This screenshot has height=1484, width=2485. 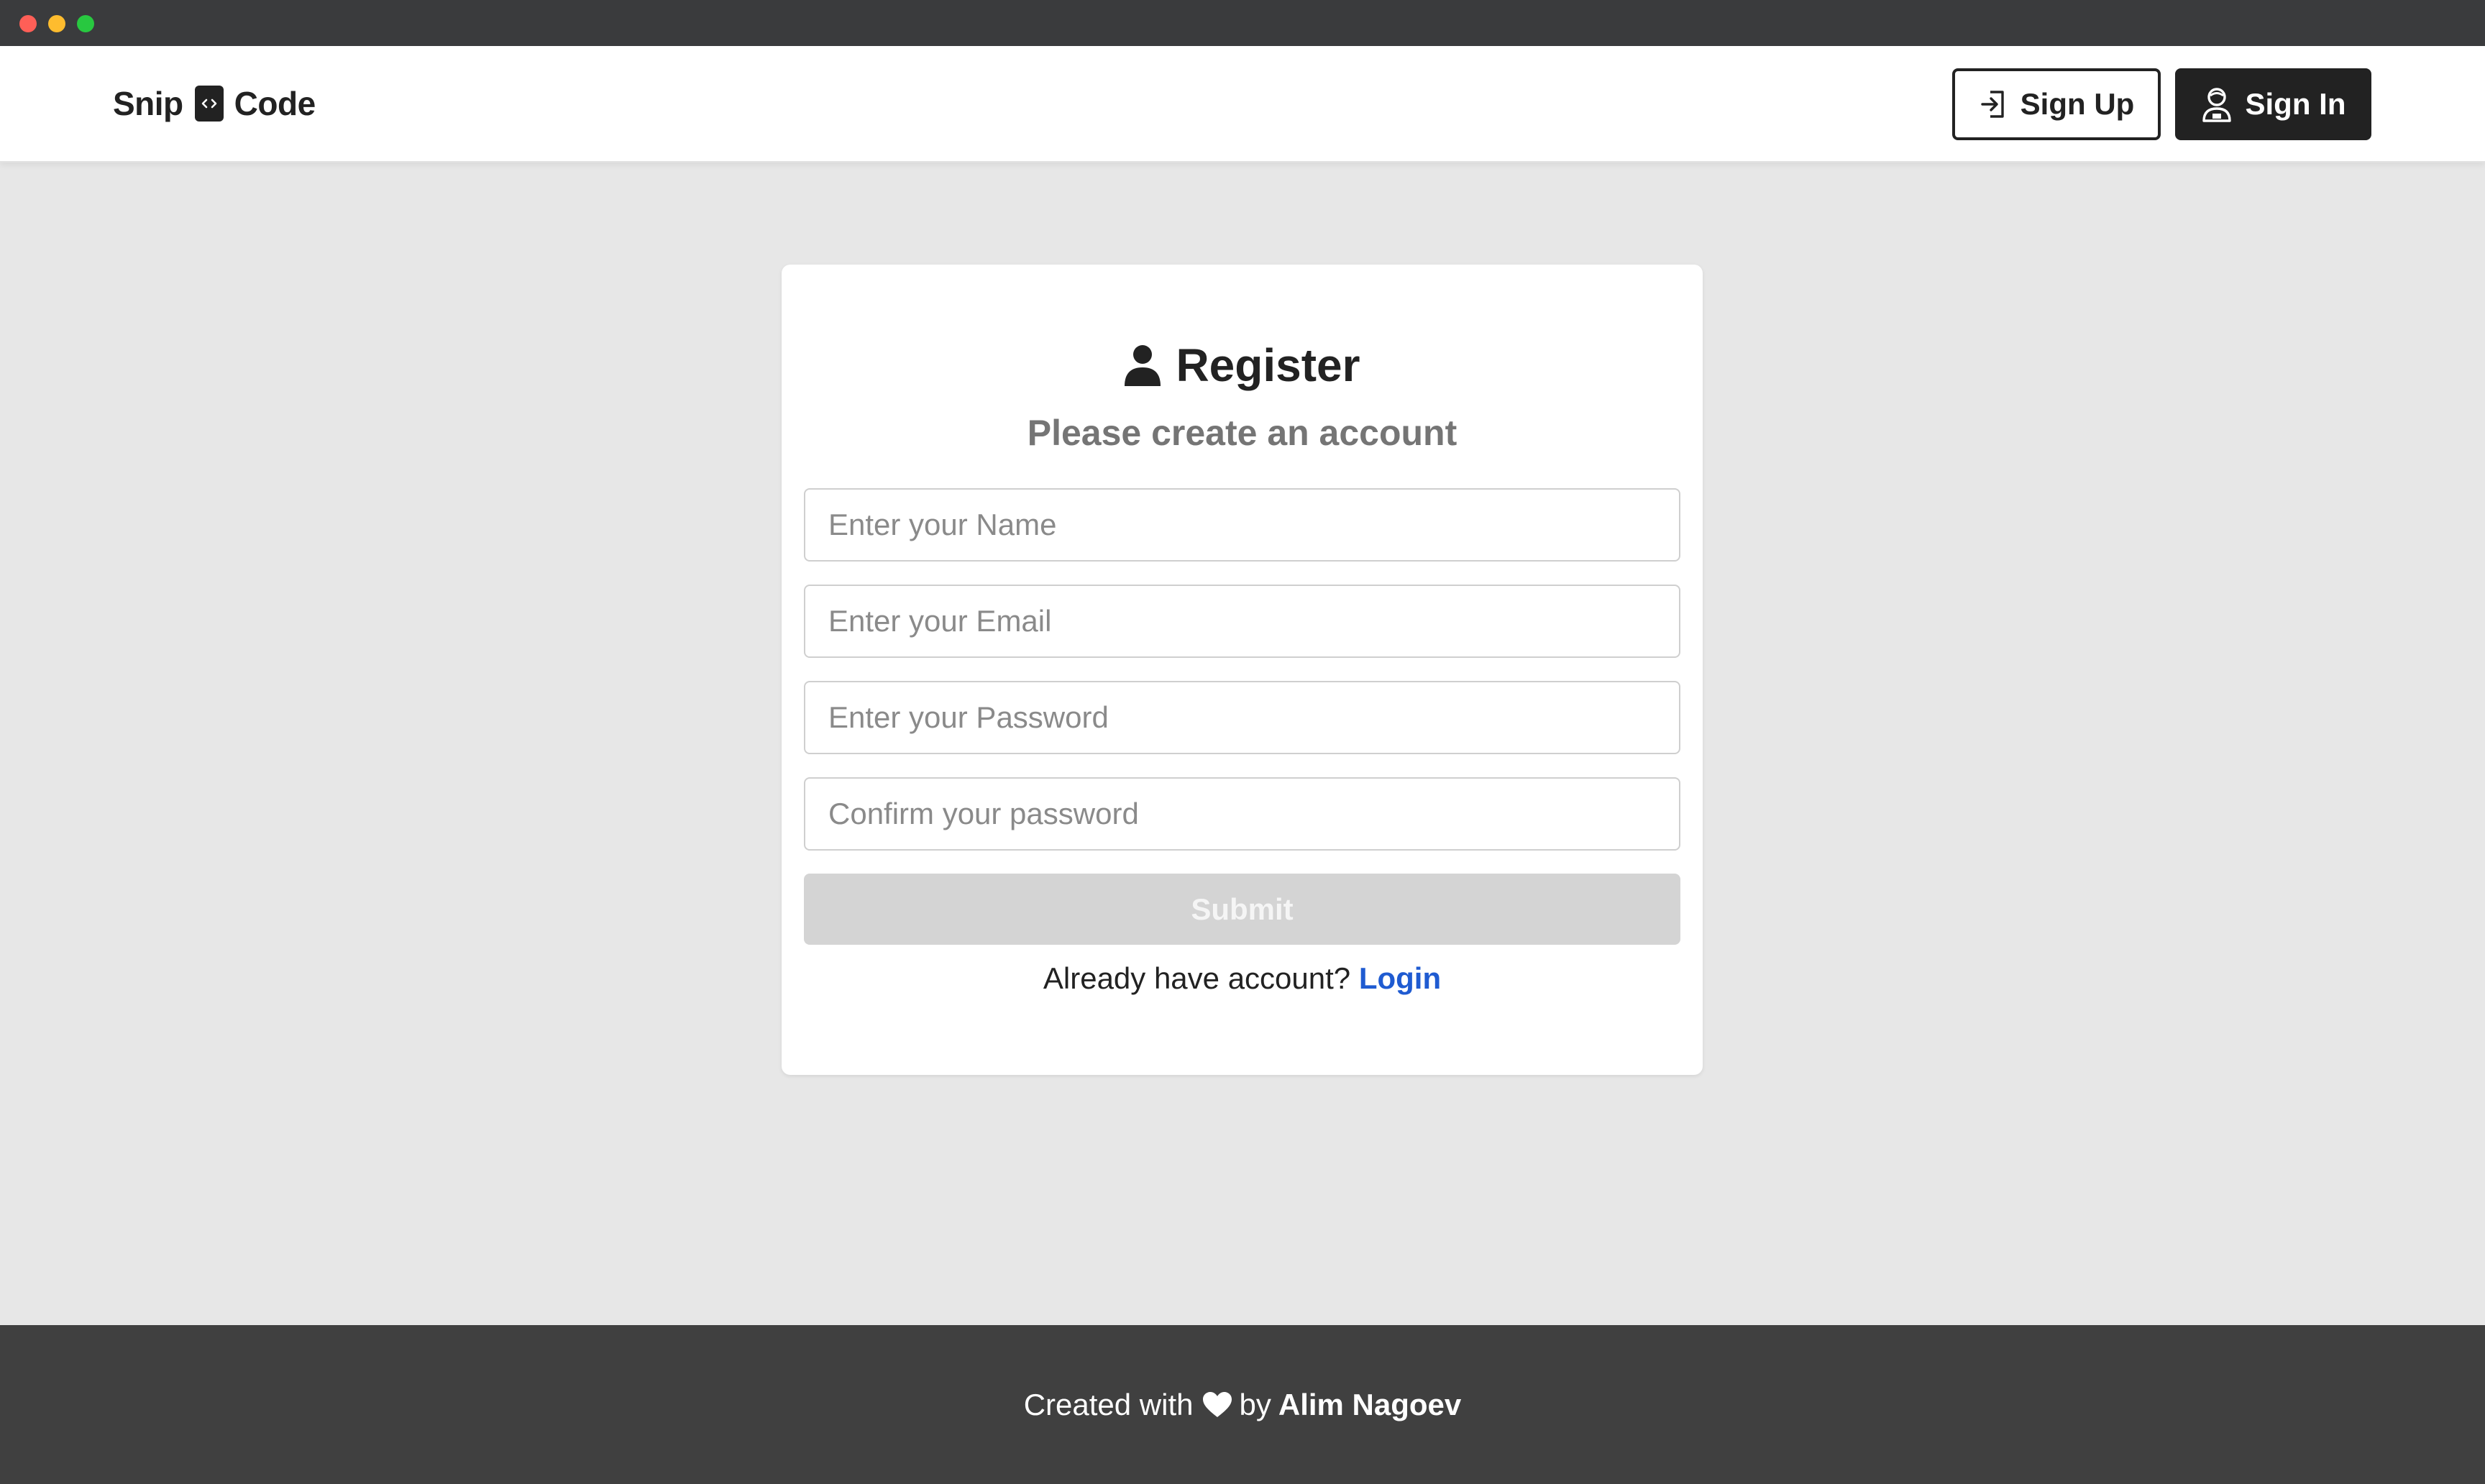 I want to click on email-input, so click(x=1242, y=621).